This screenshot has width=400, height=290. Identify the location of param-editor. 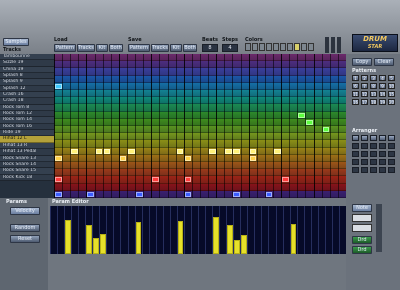
(198, 230).